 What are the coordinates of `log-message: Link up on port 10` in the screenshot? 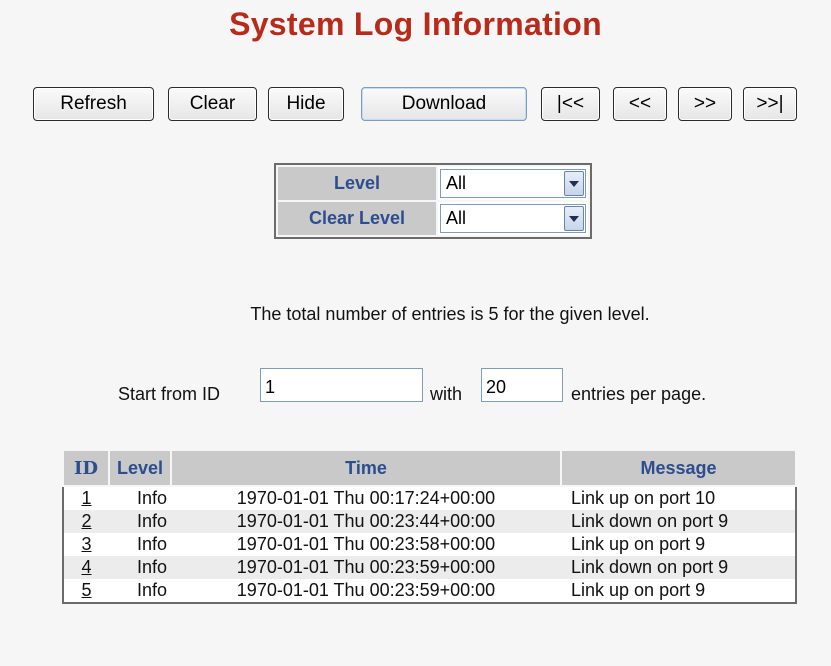 It's located at (643, 498).